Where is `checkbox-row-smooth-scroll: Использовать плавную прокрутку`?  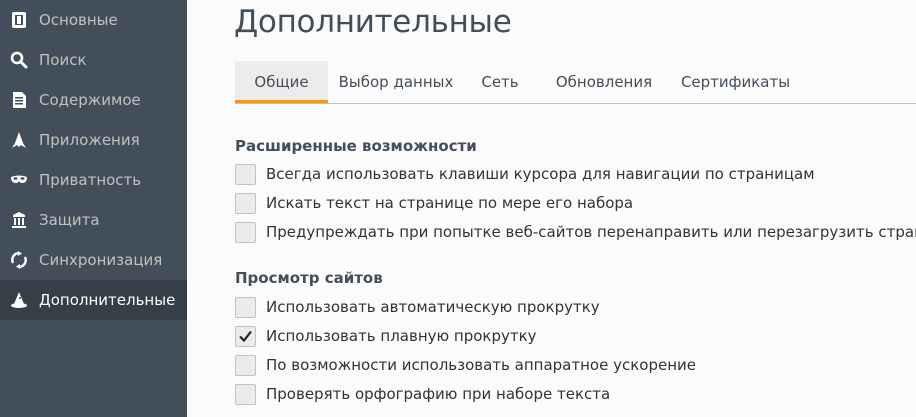
checkbox-row-smooth-scroll: Использовать плавную прокрутку is located at coordinates (386, 336).